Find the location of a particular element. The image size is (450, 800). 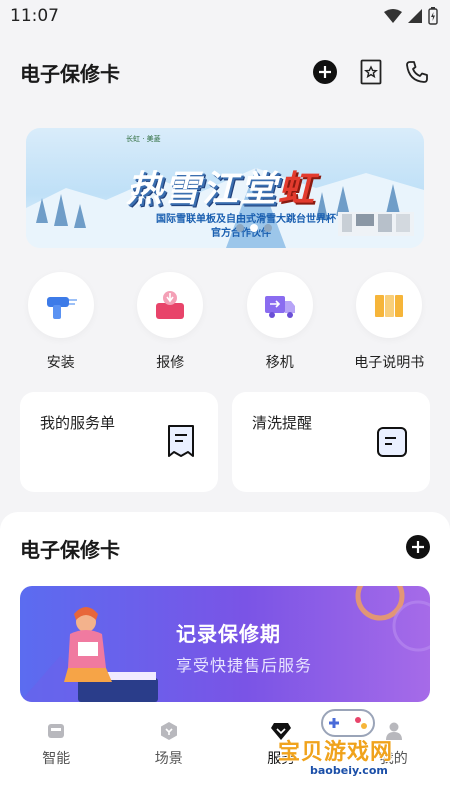

quick-services: 安装 报修 移机 电子说明书 is located at coordinates (225, 322).